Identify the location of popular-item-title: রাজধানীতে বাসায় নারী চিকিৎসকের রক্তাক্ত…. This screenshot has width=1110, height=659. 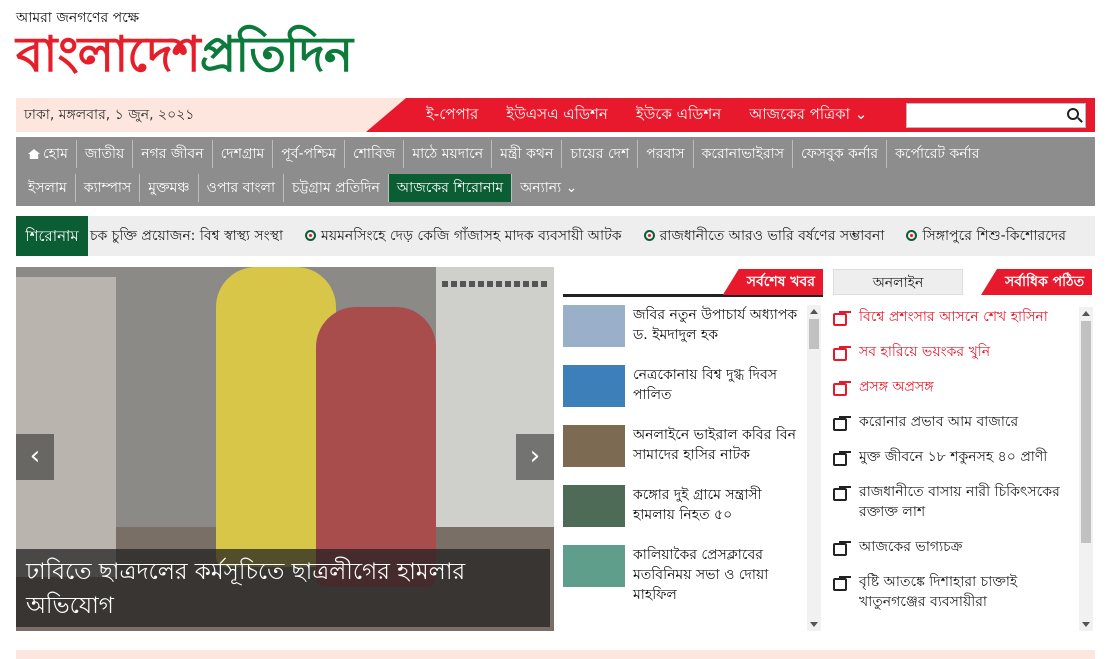
(959, 502).